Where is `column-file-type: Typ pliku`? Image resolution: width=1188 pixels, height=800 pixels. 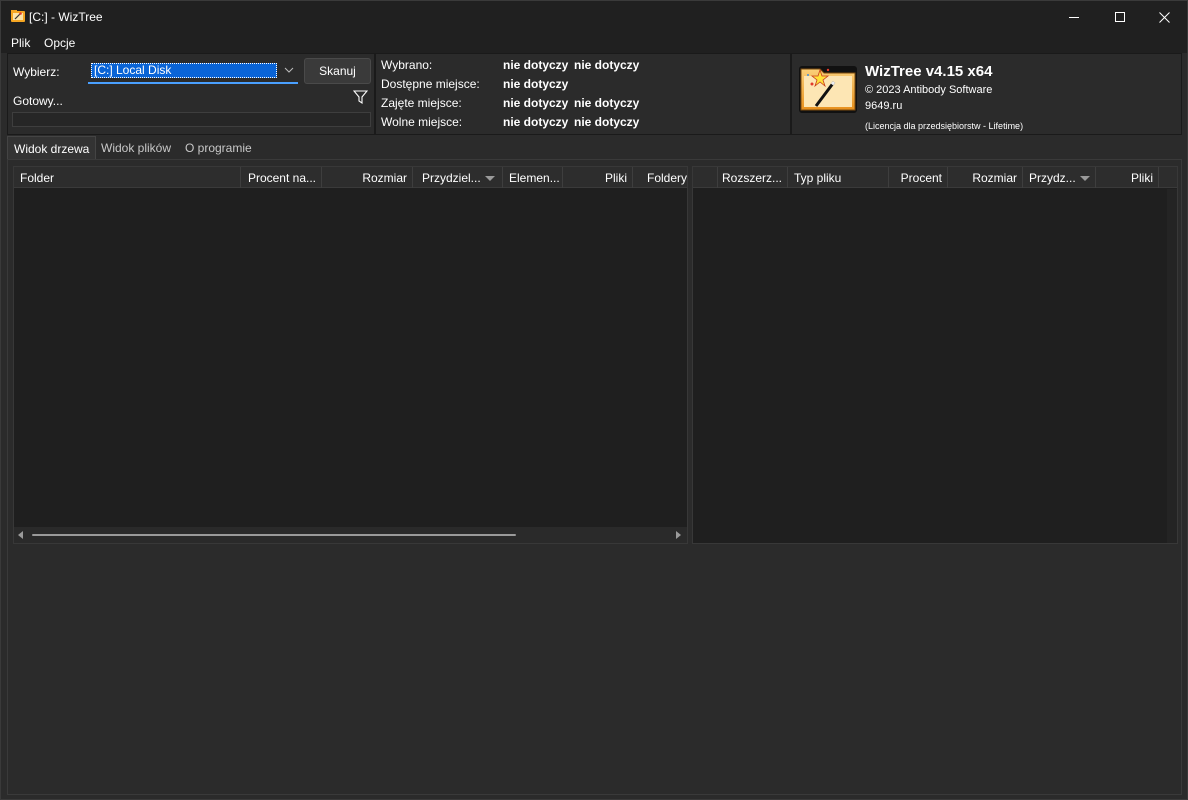 column-file-type: Typ pliku is located at coordinates (838, 177).